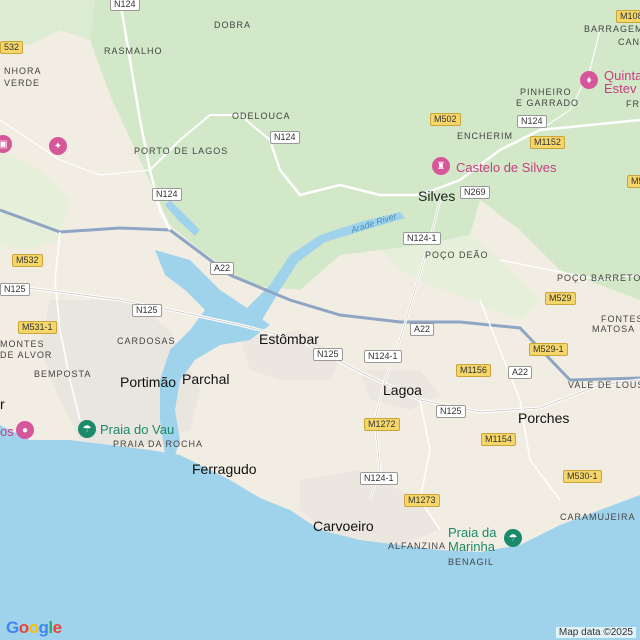 Image resolution: width=640 pixels, height=640 pixels. I want to click on google-logo: Google, so click(34, 627).